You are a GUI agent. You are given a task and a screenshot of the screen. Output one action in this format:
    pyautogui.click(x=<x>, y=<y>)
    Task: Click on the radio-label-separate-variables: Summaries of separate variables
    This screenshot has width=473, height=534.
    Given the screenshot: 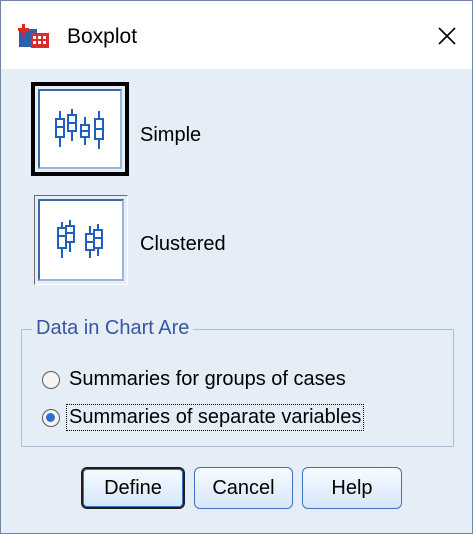 What is the action you would take?
    pyautogui.click(x=215, y=417)
    